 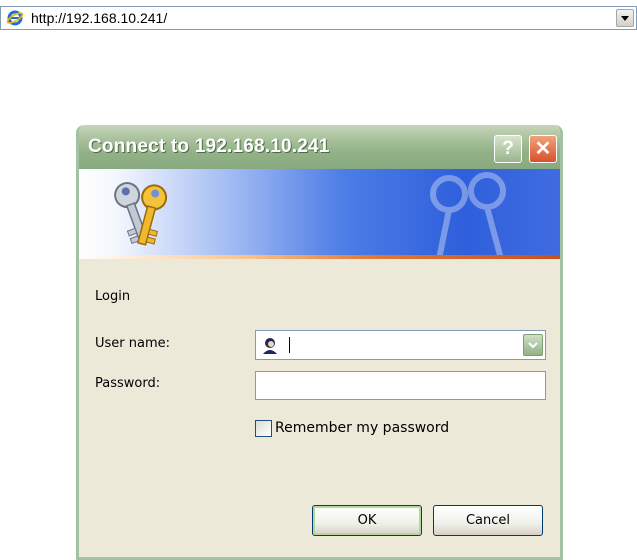 I want to click on remember-password: Remember my password, so click(x=352, y=428).